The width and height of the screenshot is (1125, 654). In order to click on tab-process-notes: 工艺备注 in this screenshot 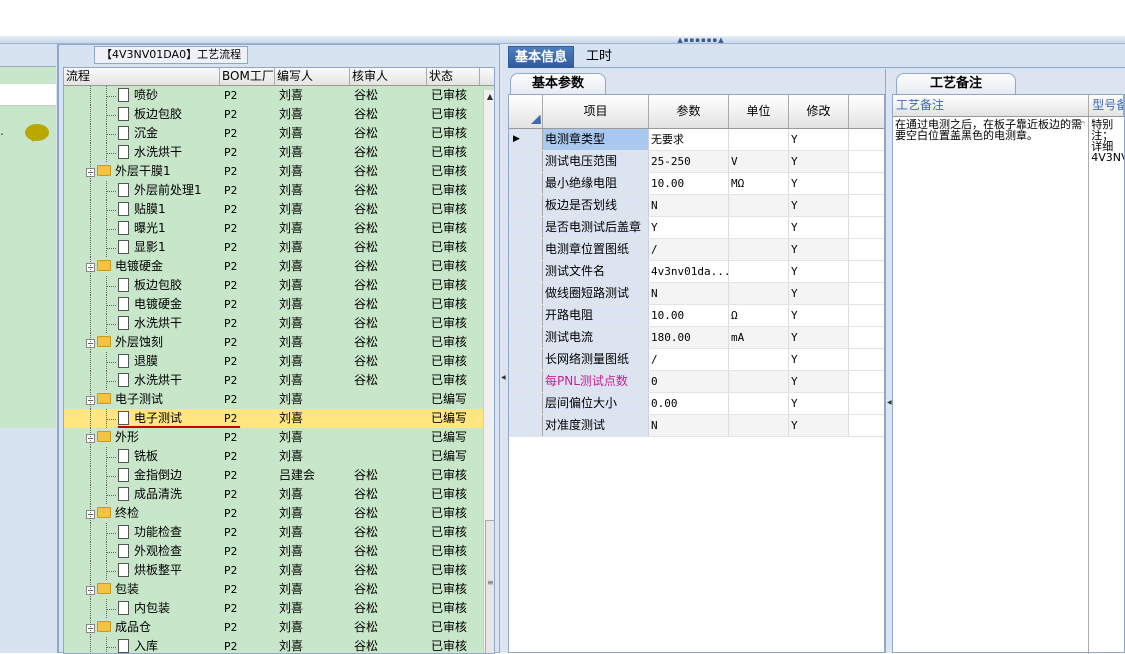, I will do `click(956, 83)`.